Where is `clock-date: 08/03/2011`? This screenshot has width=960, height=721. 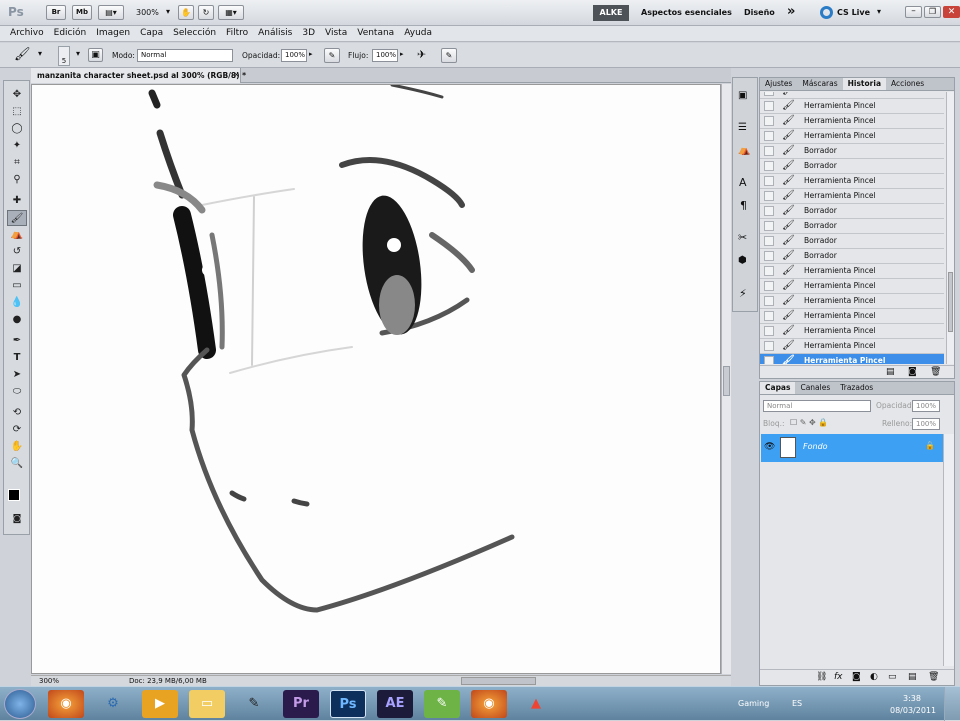 clock-date: 08/03/2011 is located at coordinates (913, 710).